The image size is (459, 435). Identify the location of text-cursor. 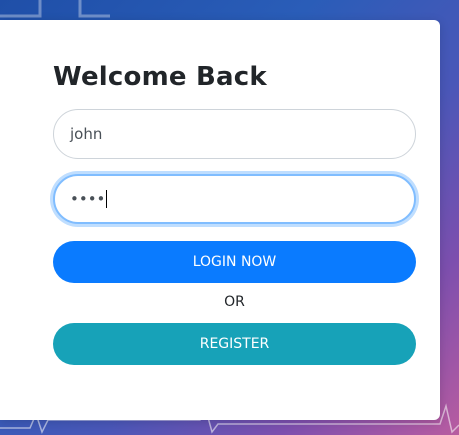
(107, 199).